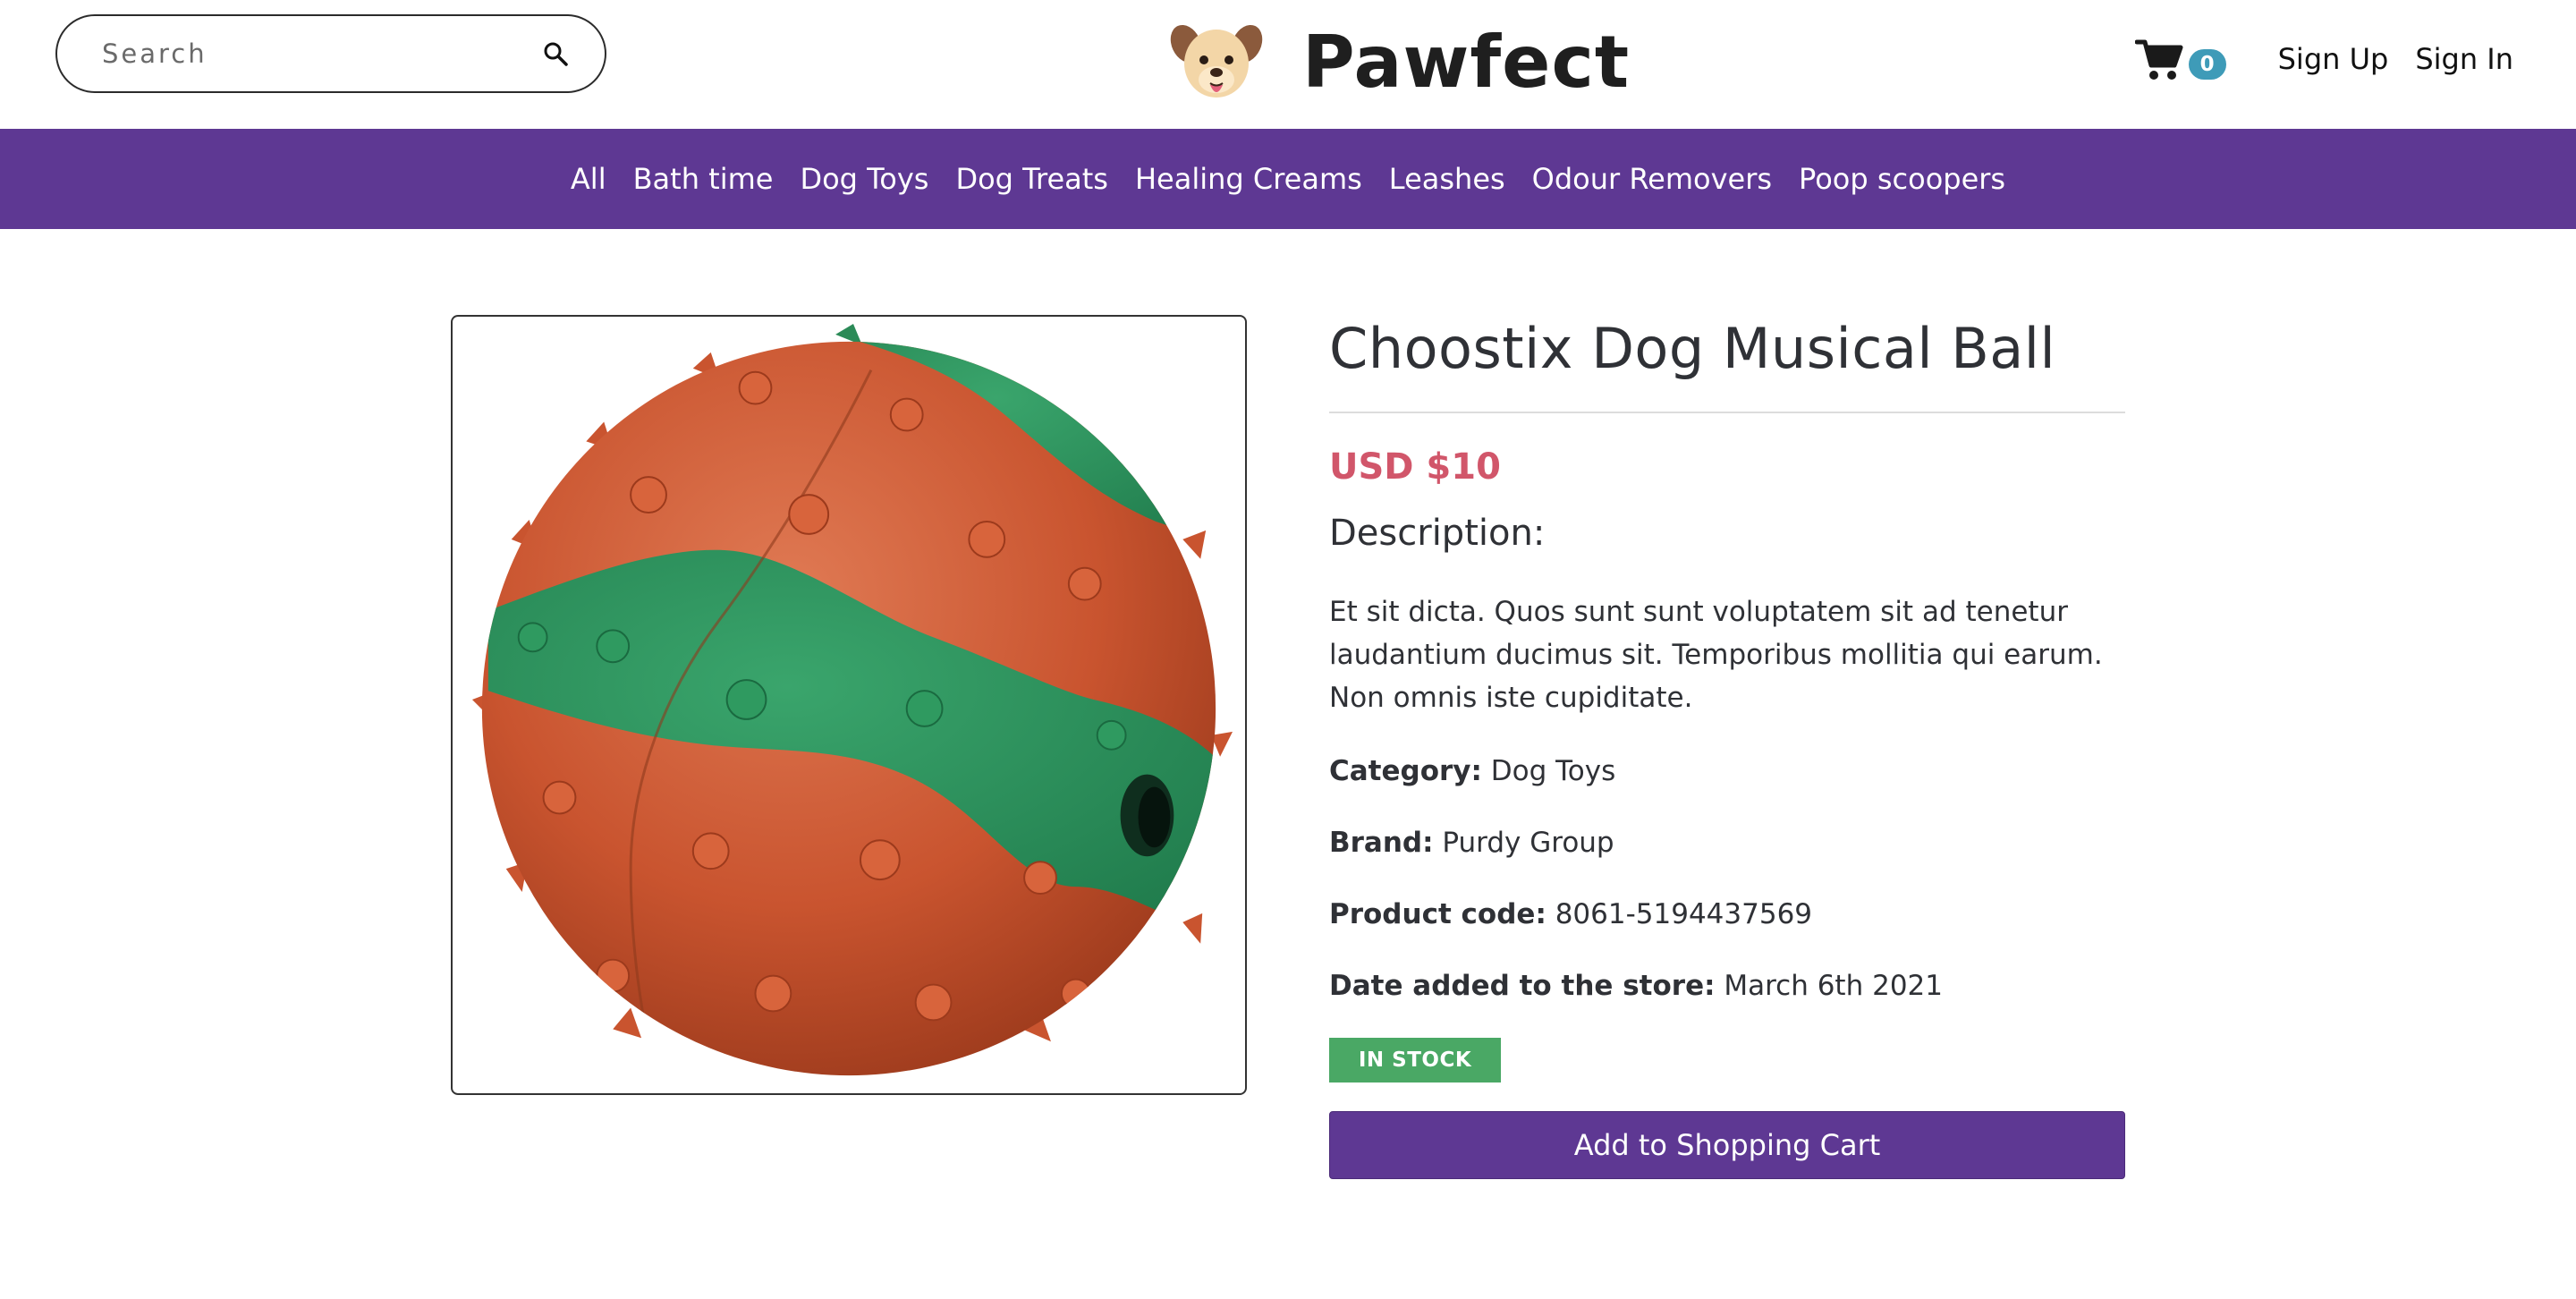  I want to click on product-category-row: Category: Dog Toys, so click(1727, 771).